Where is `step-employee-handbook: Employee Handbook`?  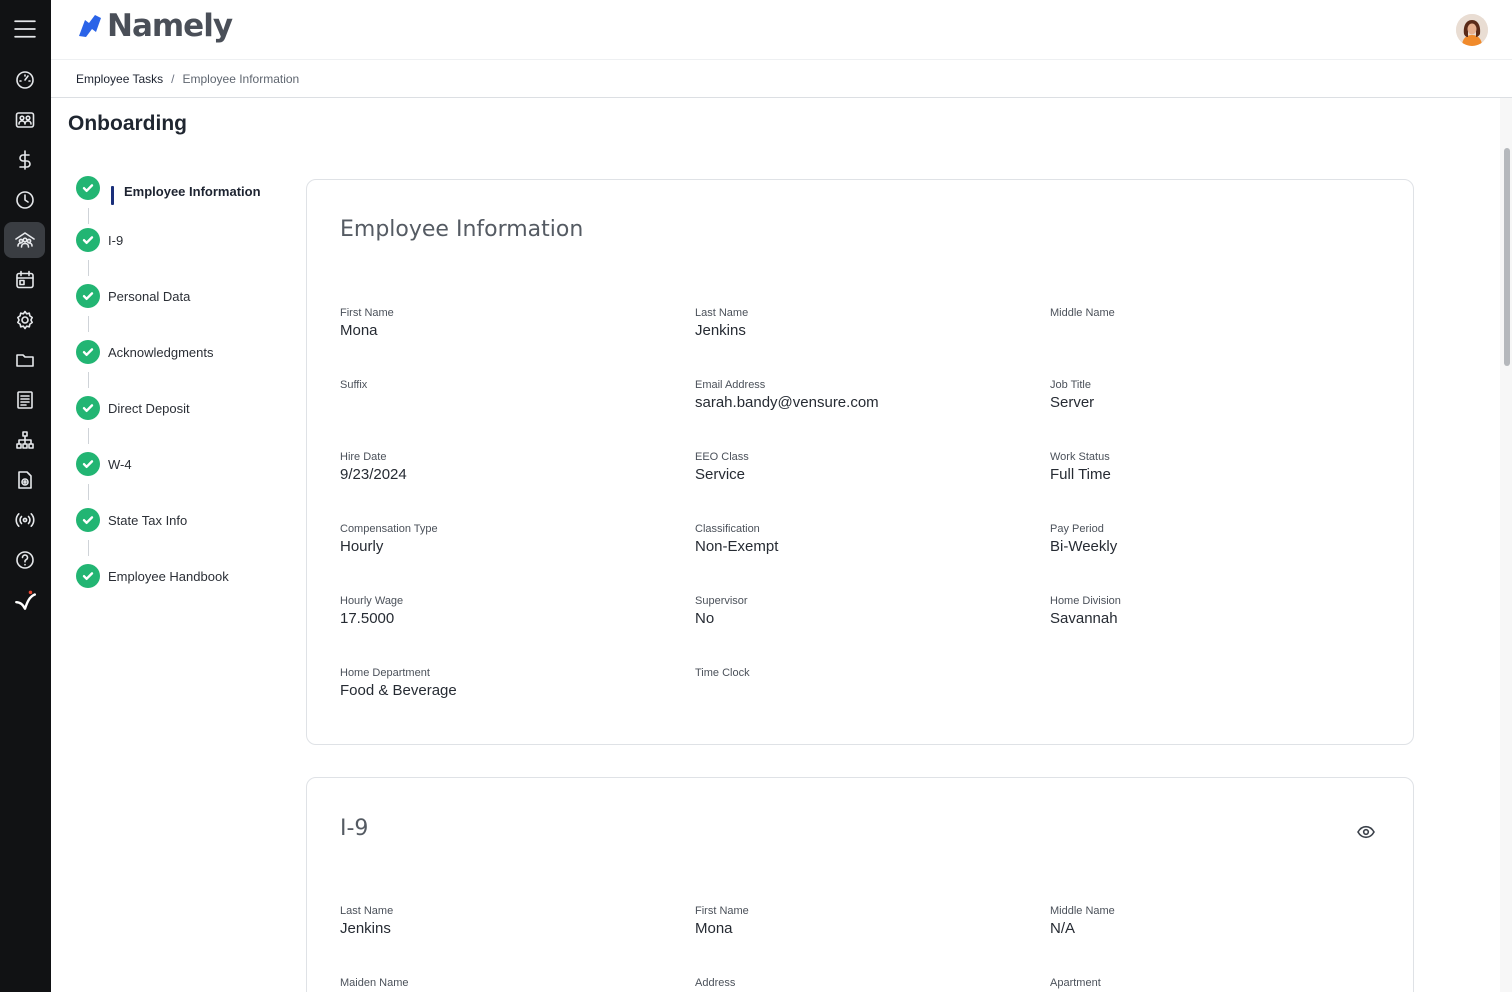 step-employee-handbook: Employee Handbook is located at coordinates (181, 592).